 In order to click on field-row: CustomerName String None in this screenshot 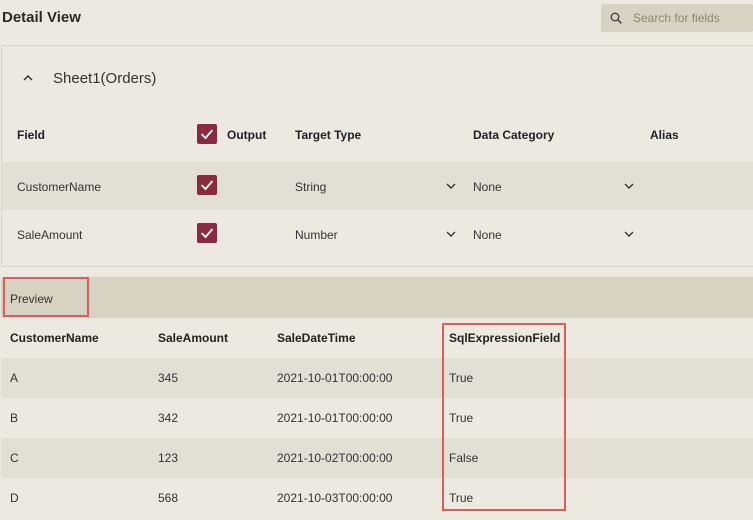, I will do `click(377, 186)`.